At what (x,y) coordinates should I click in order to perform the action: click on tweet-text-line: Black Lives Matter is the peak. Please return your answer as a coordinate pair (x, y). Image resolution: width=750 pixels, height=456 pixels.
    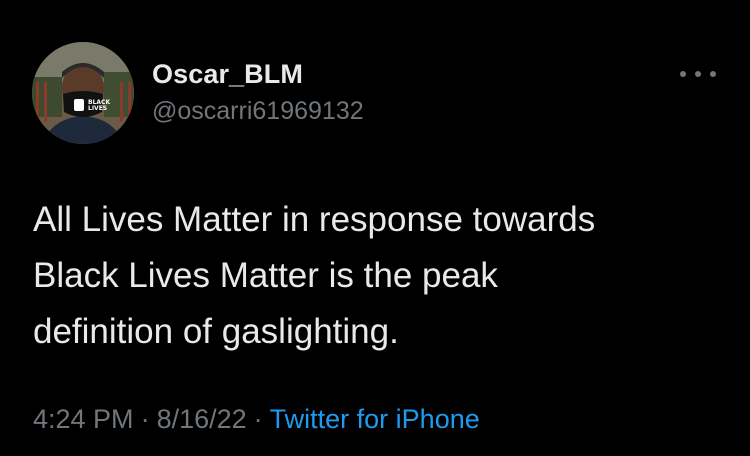
    Looking at the image, I should click on (265, 275).